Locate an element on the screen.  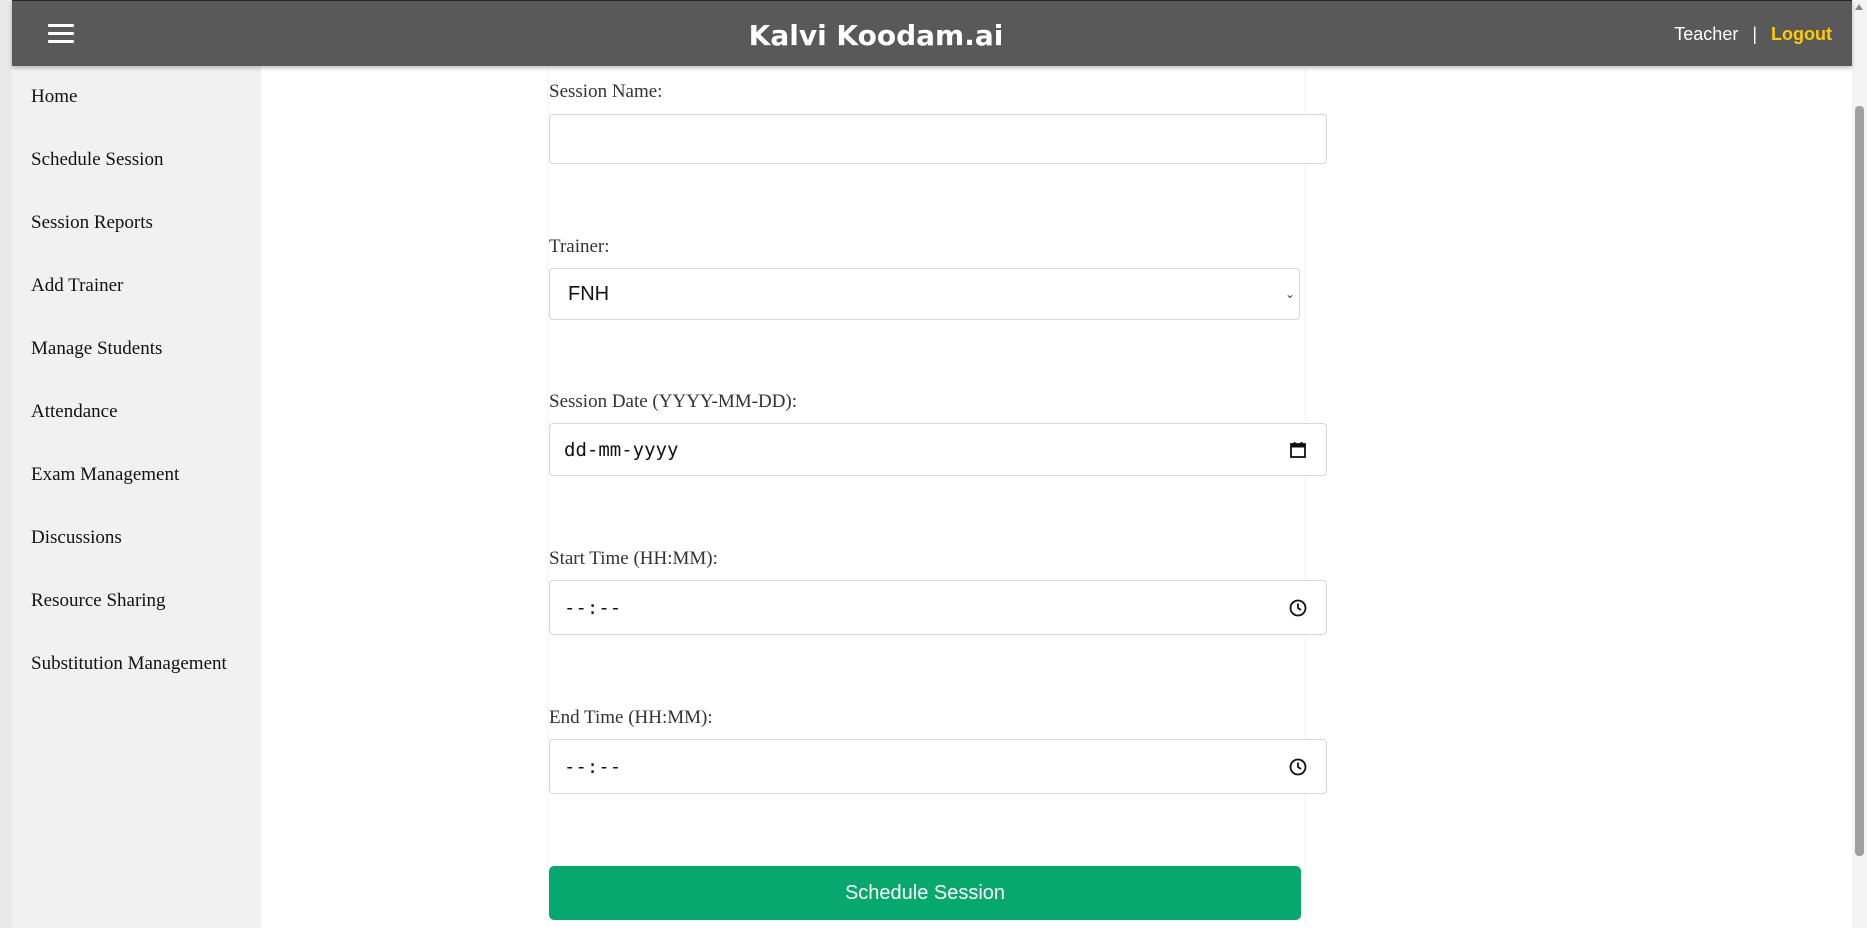
sidebar-item-add-trainer: Add Trainer is located at coordinates (136, 302).